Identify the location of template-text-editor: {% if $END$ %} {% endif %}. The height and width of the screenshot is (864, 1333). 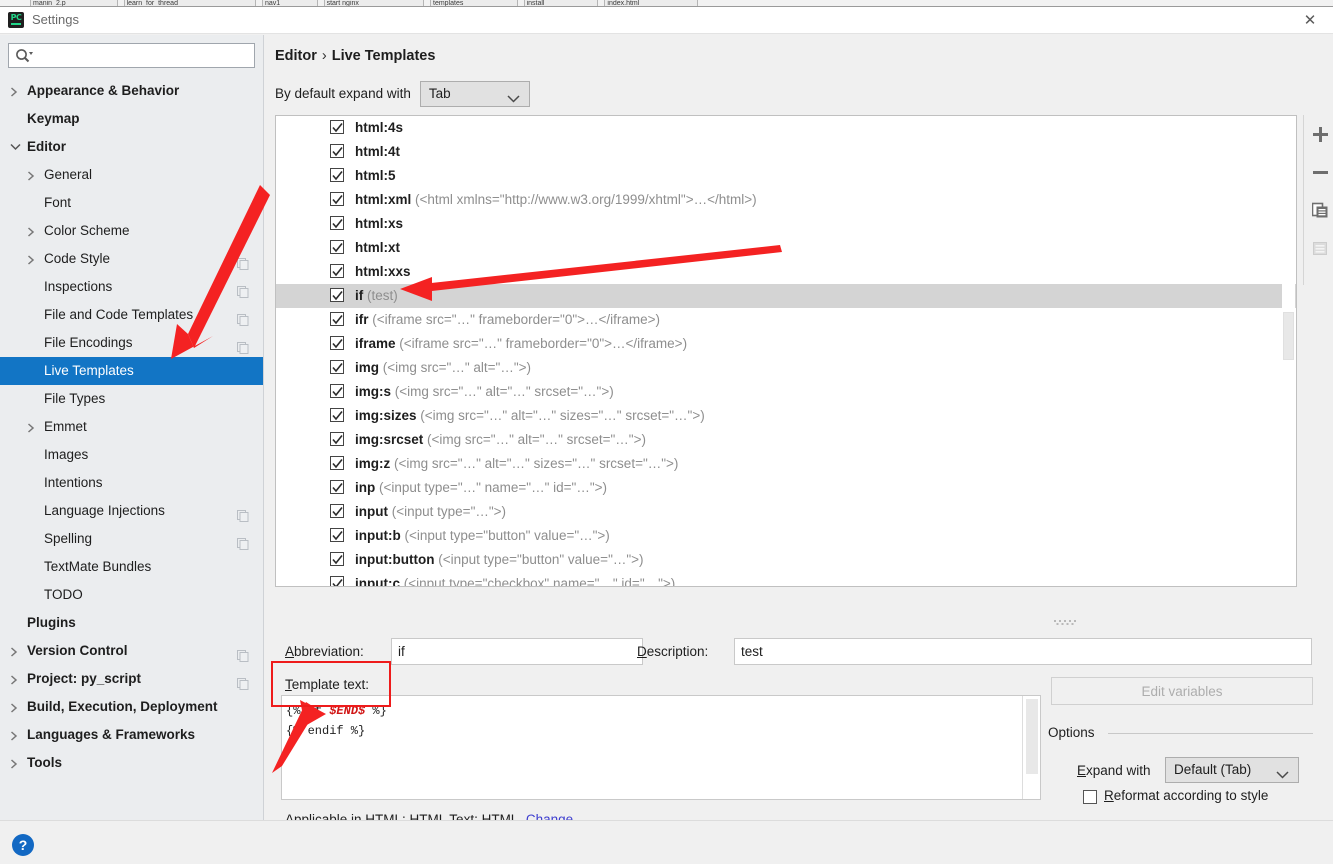
(661, 747).